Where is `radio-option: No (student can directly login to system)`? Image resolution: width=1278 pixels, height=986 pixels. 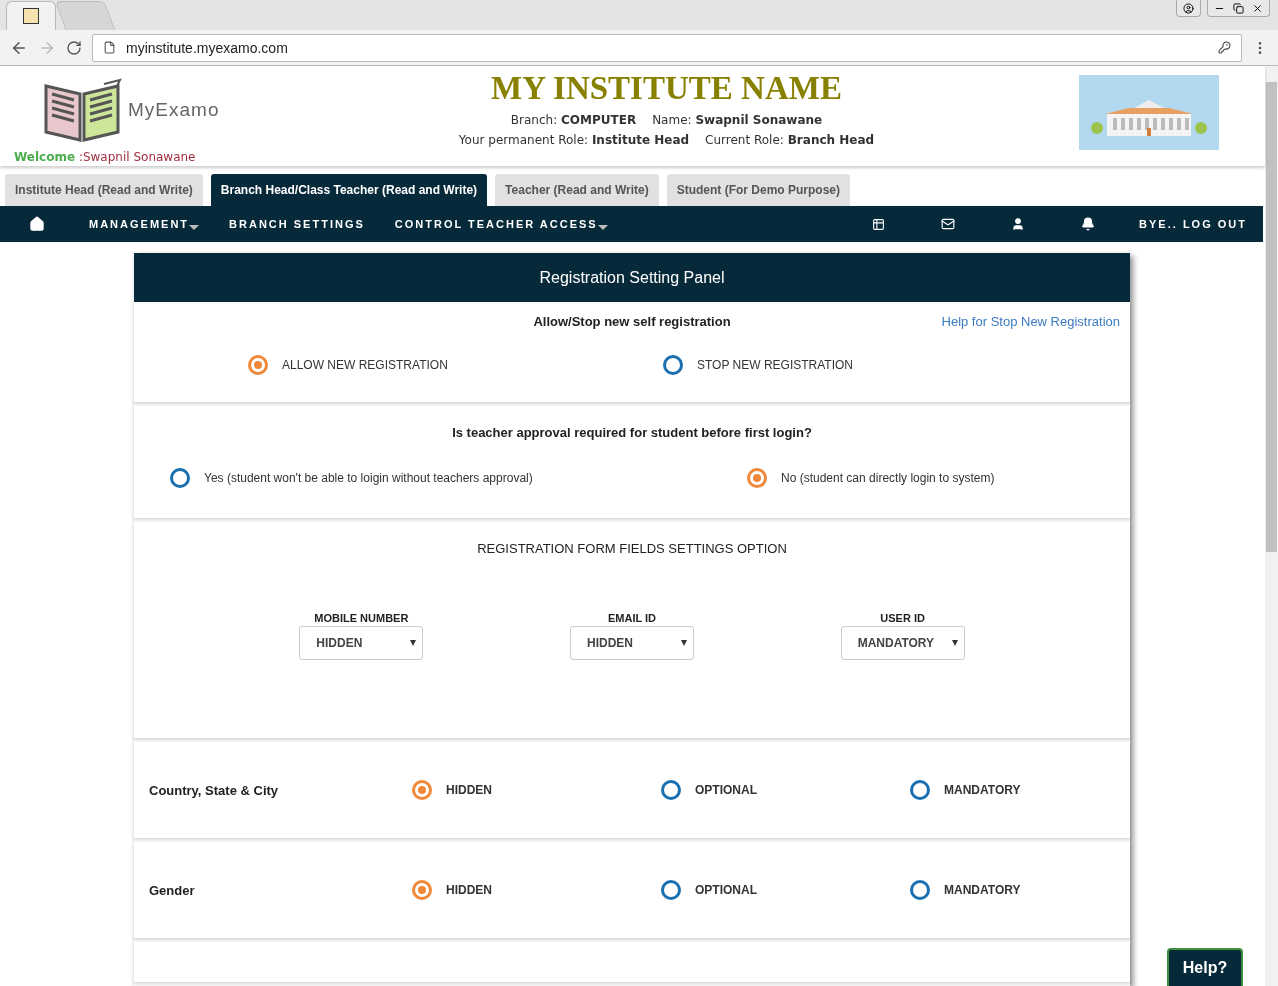
radio-option: No (student can directly login to system) is located at coordinates (938, 478).